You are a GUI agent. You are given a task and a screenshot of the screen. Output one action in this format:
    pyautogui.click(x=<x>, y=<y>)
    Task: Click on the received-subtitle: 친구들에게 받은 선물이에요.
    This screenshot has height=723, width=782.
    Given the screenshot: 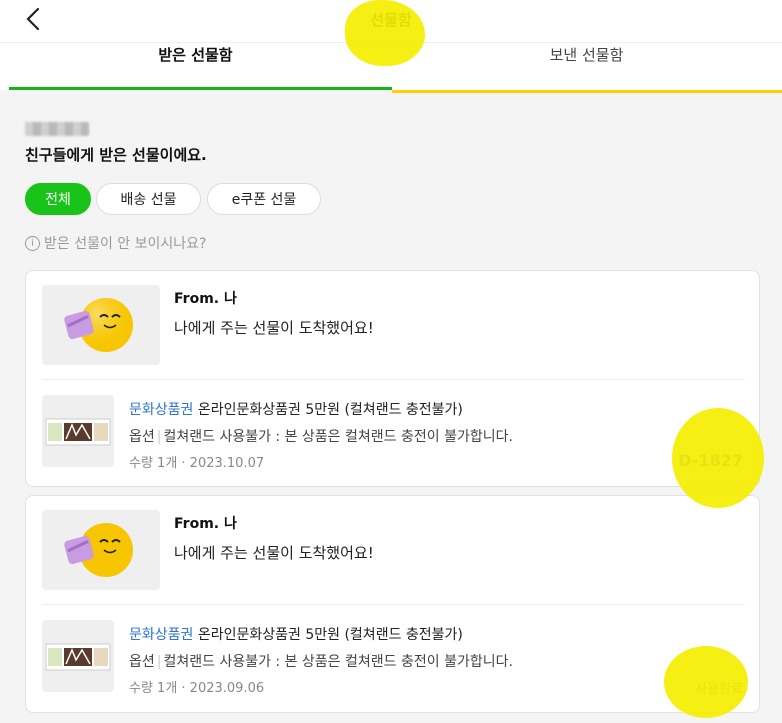 What is the action you would take?
    pyautogui.click(x=116, y=155)
    